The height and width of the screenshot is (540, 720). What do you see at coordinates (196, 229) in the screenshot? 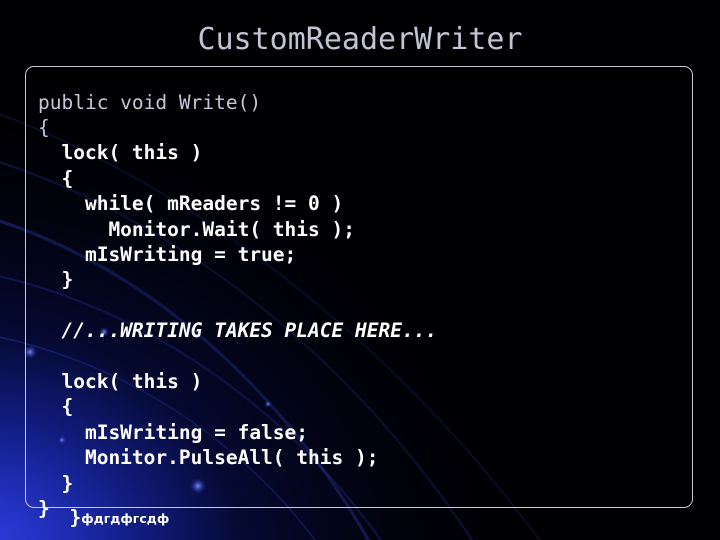
I see `code-line: Monitor.Wait( this );` at bounding box center [196, 229].